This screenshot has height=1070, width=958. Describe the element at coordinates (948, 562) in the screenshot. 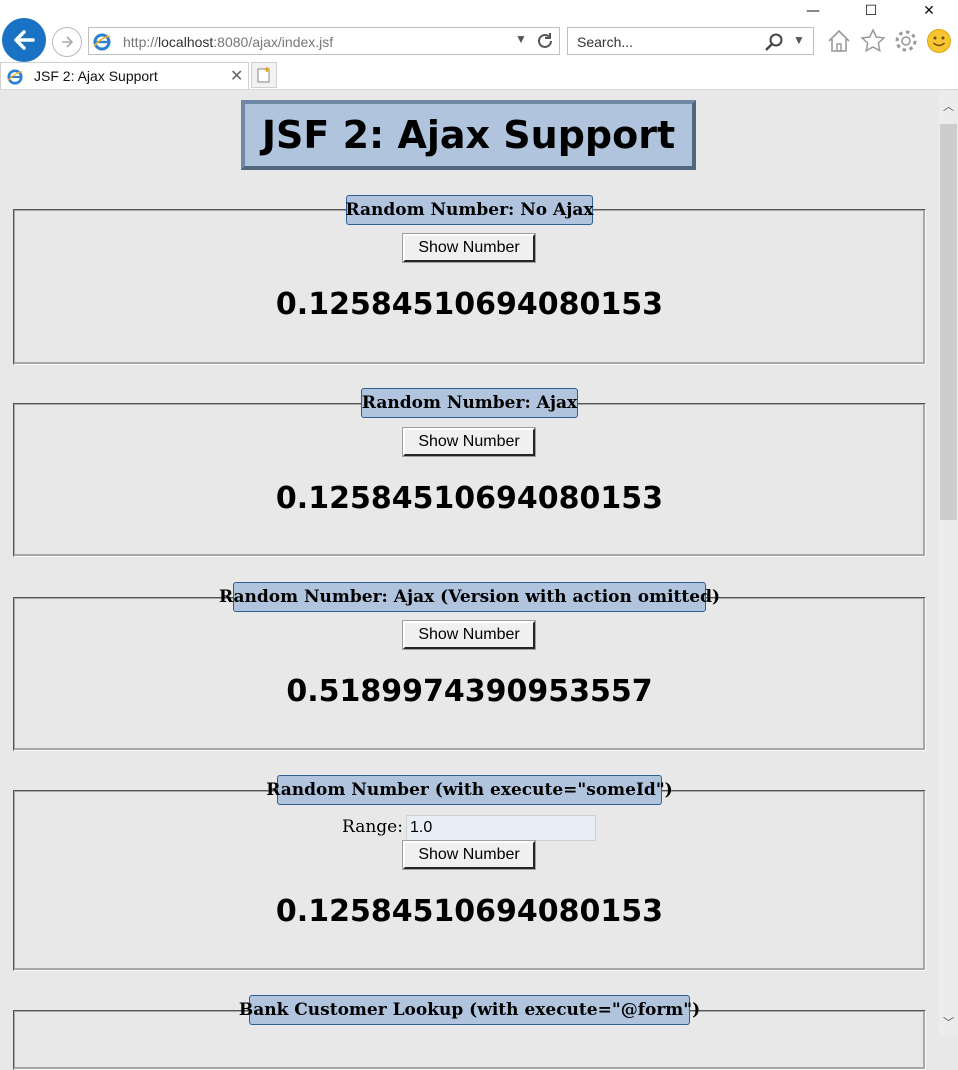

I see `vertical-scrollbar: ︿ ﹀` at that location.